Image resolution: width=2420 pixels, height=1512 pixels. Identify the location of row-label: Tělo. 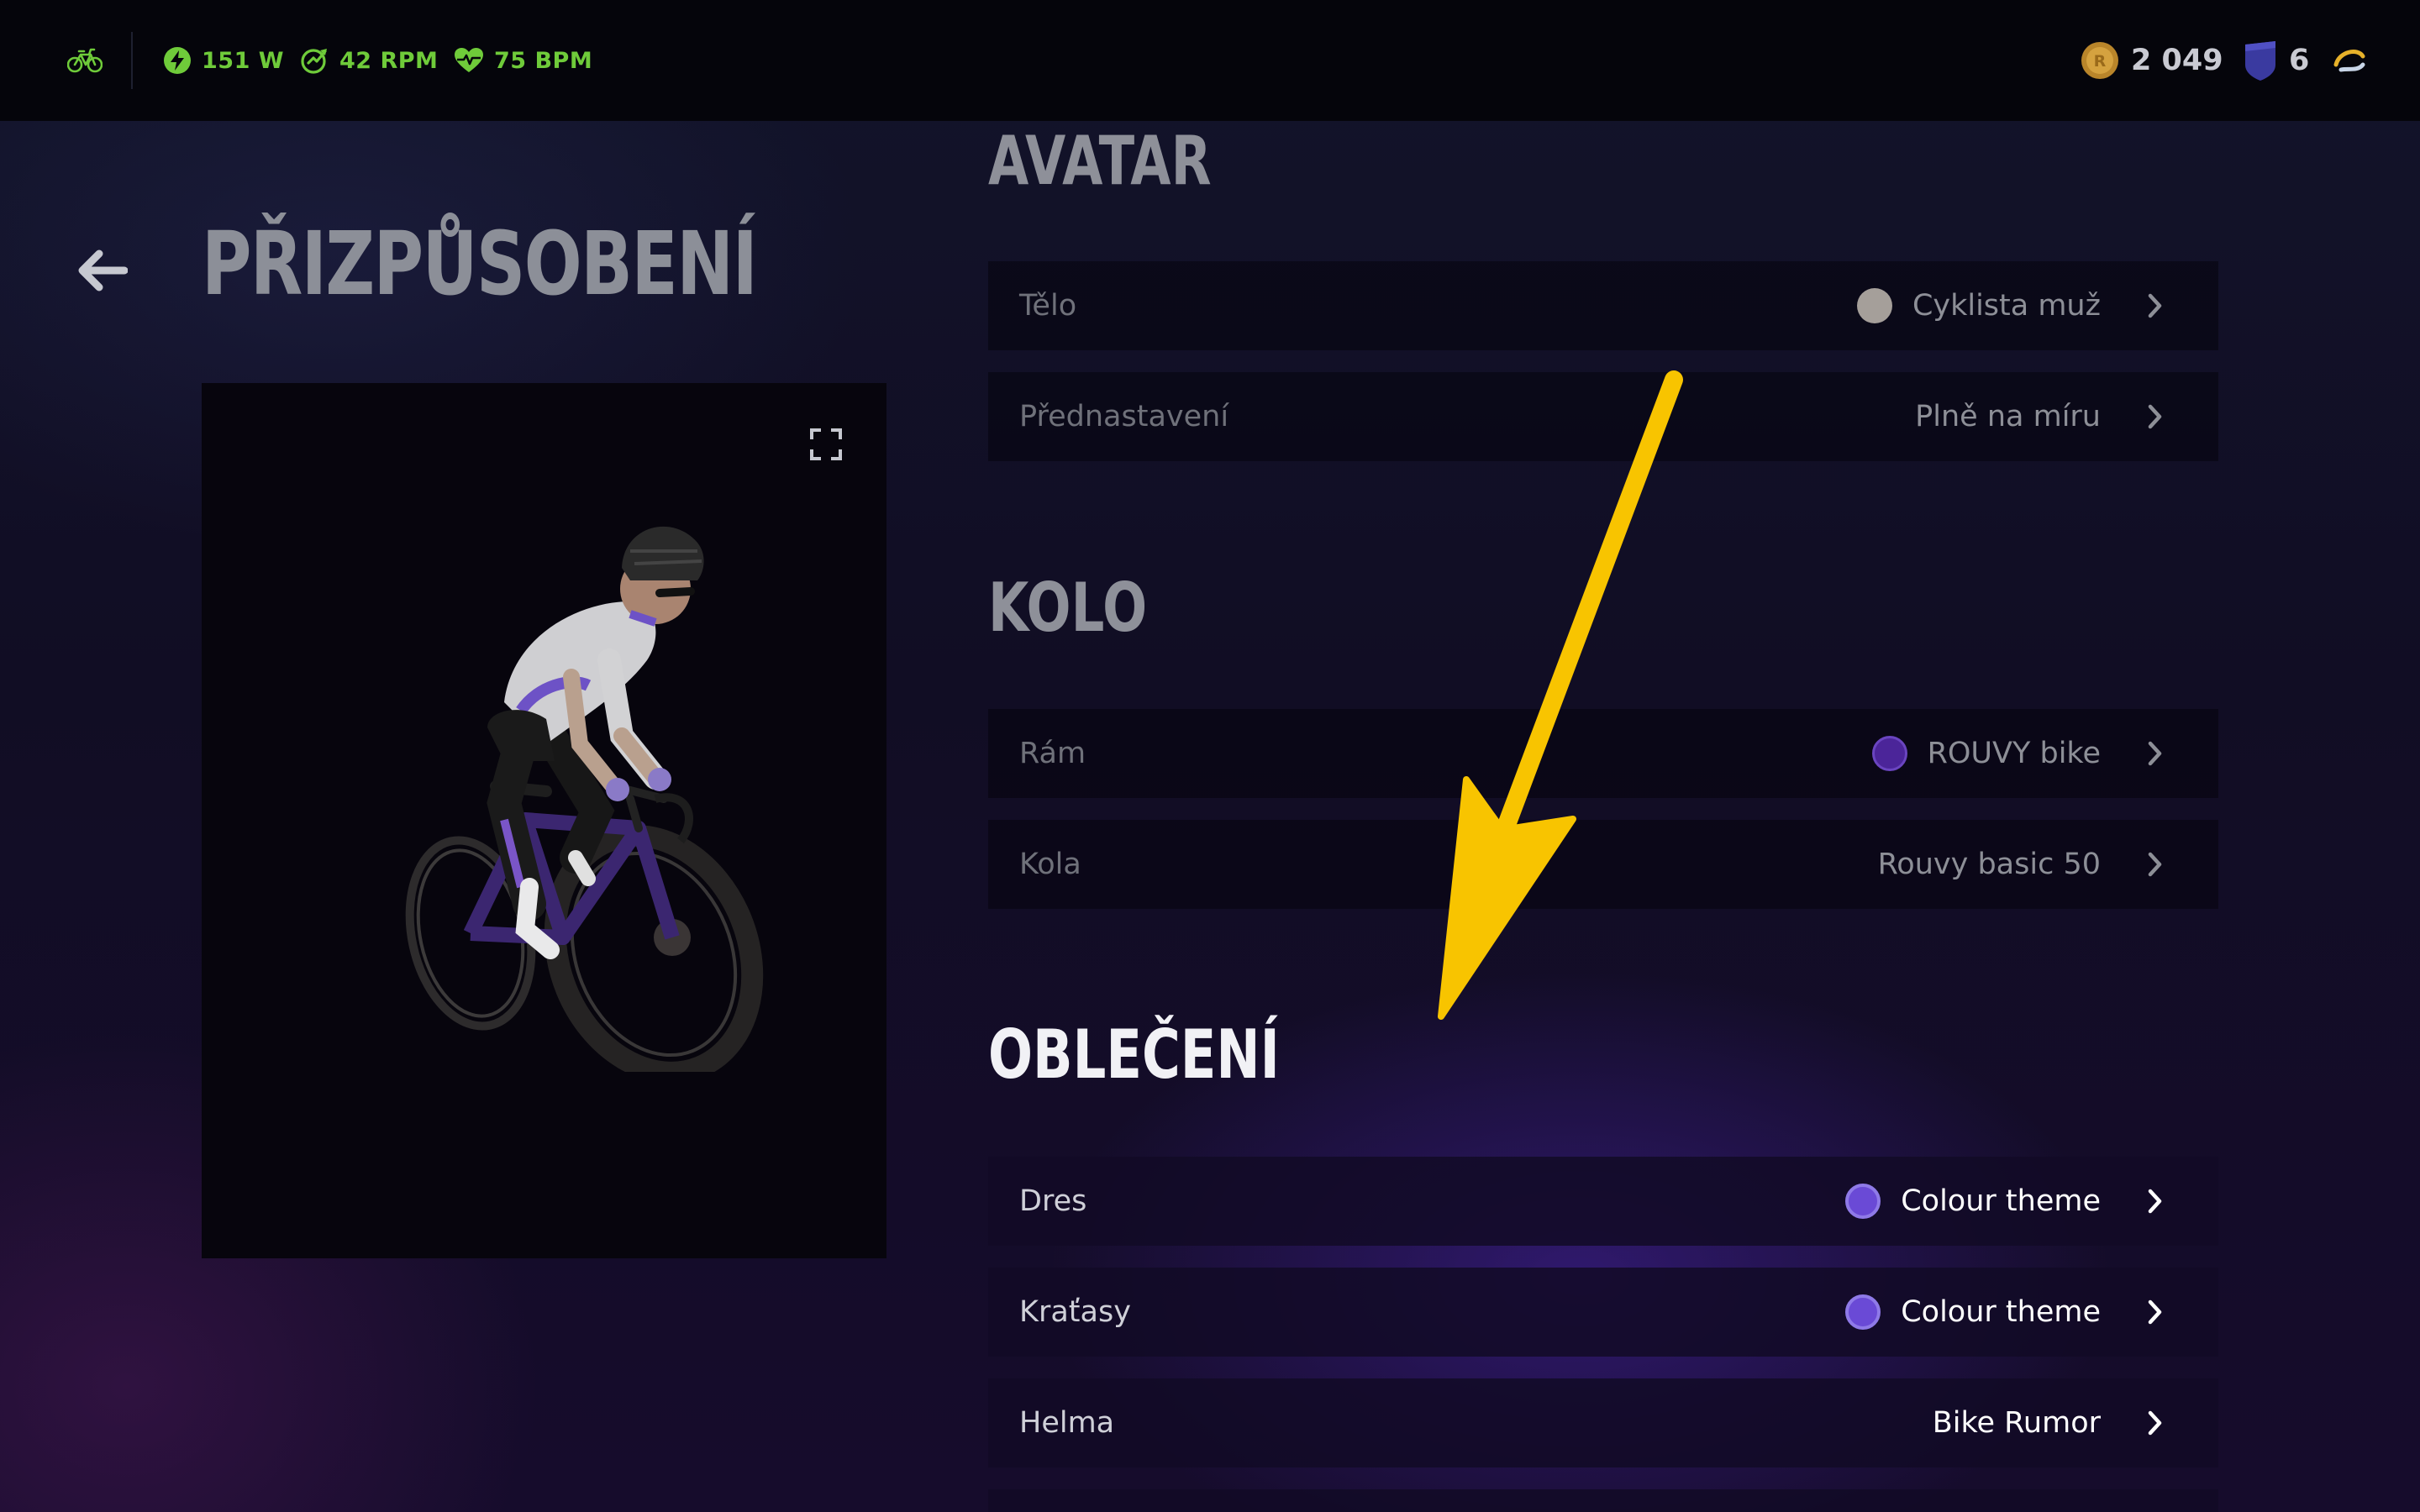
(1048, 306).